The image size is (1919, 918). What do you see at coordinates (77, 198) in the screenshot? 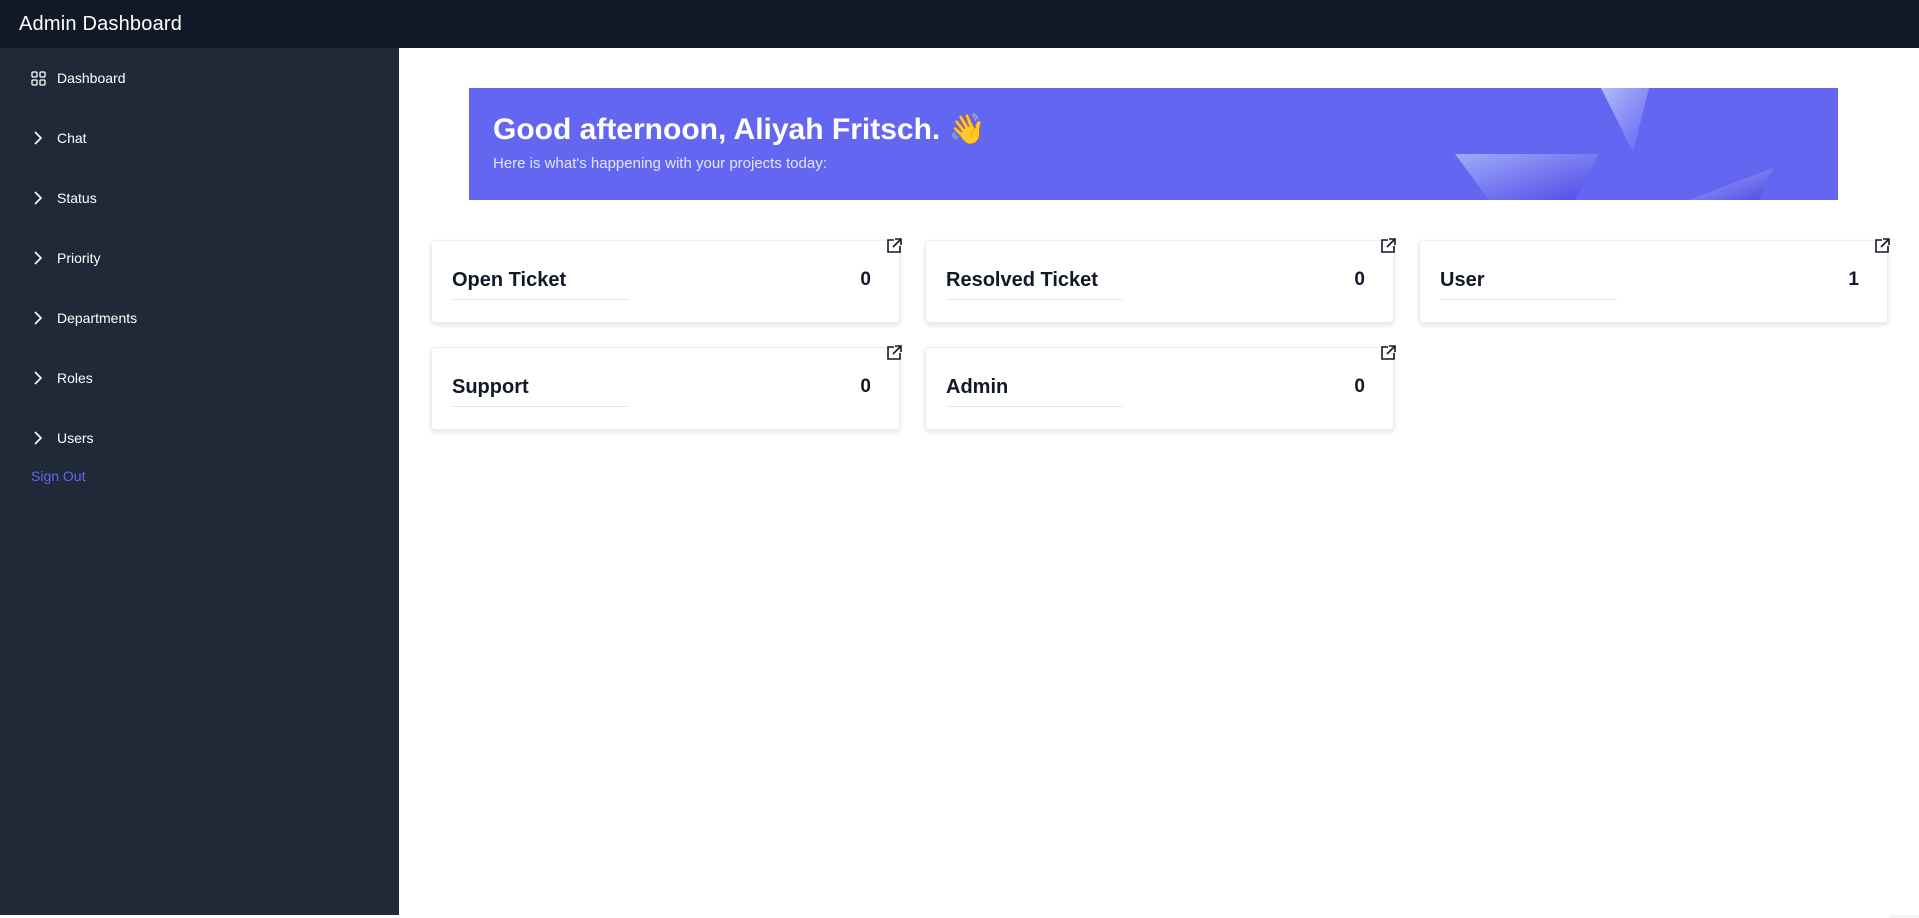
I see `sidebar-item-label: Status` at bounding box center [77, 198].